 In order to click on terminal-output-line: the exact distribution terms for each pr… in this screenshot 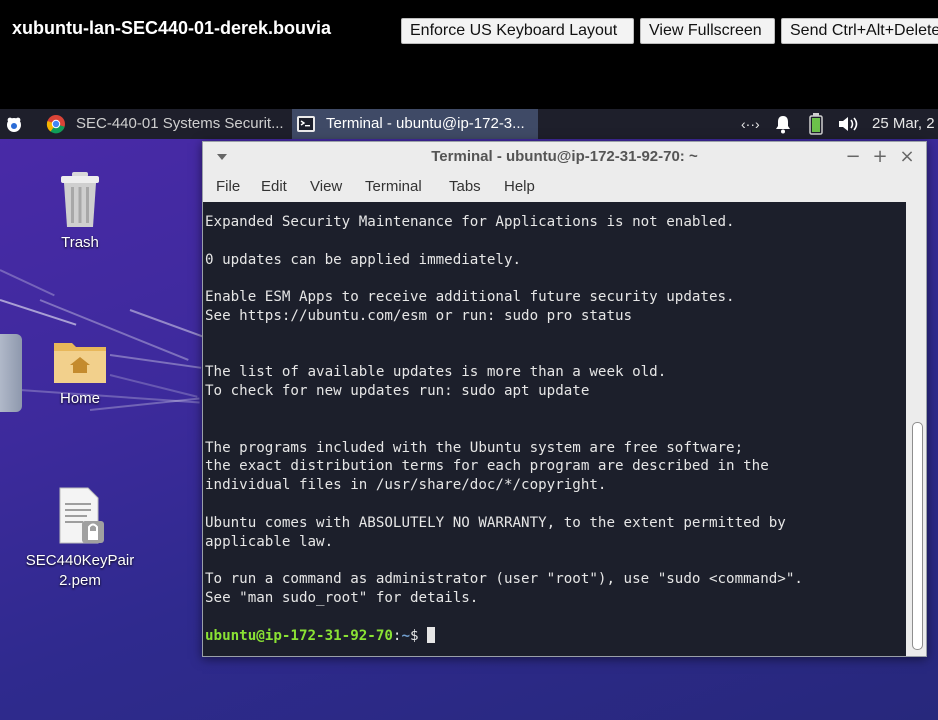, I will do `click(487, 466)`.